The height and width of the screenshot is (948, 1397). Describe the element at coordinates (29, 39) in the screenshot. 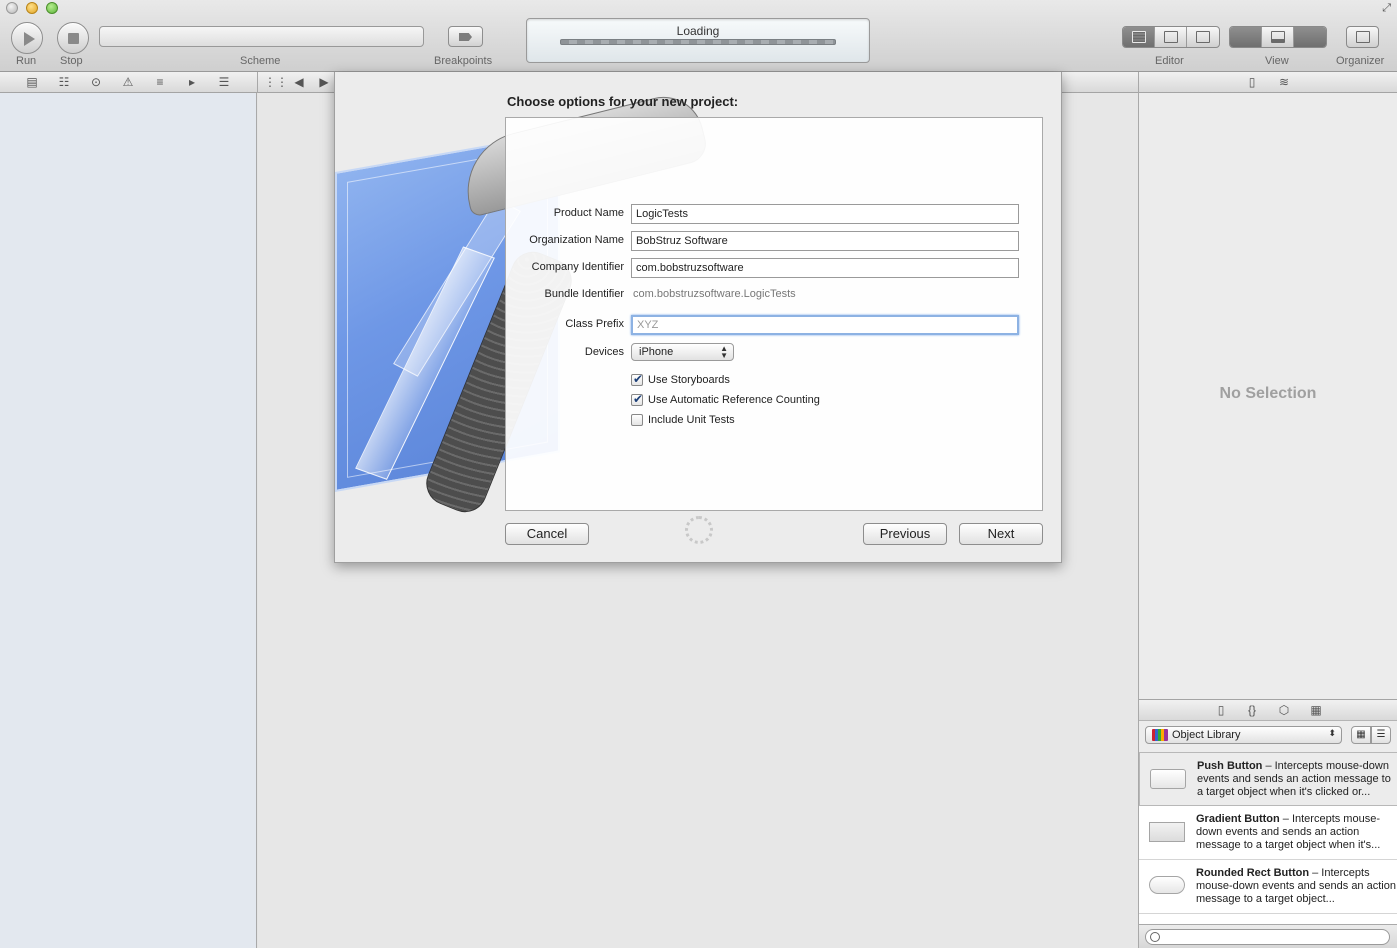

I see `play-icon` at that location.